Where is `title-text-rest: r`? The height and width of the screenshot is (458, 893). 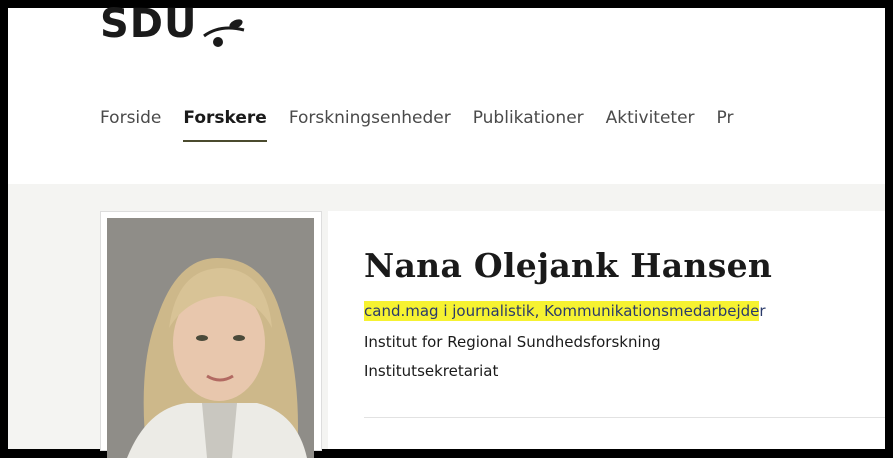 title-text-rest: r is located at coordinates (762, 311).